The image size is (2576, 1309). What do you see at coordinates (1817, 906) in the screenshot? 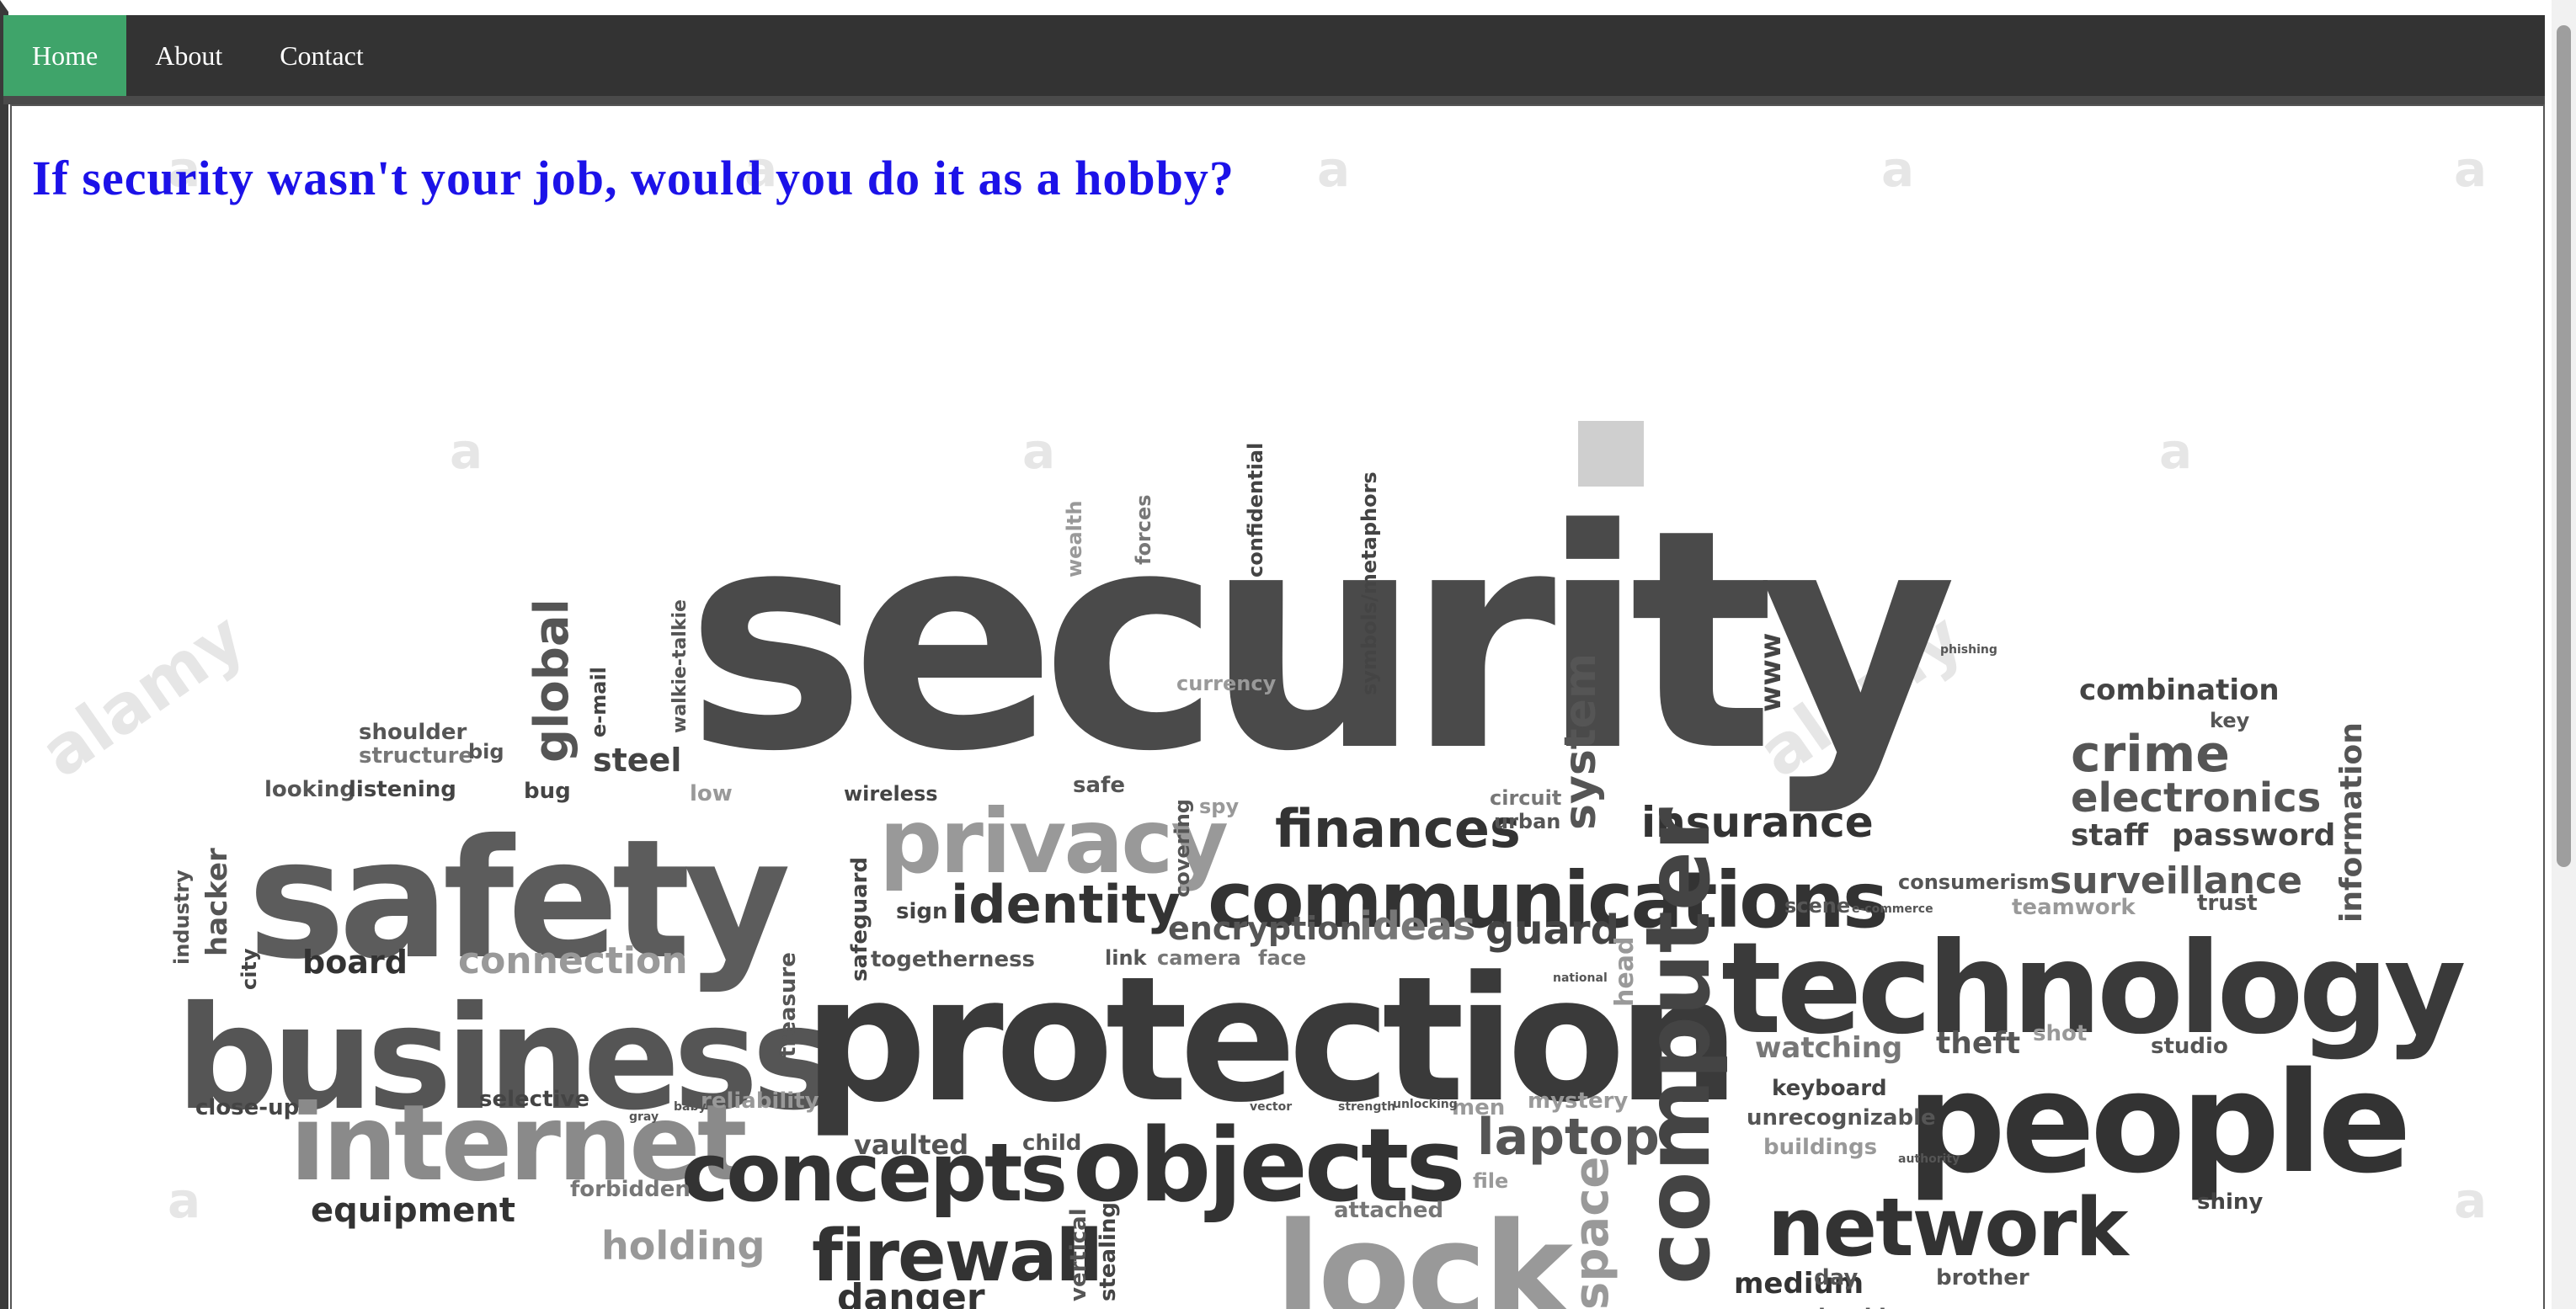
I see `word: scene` at bounding box center [1817, 906].